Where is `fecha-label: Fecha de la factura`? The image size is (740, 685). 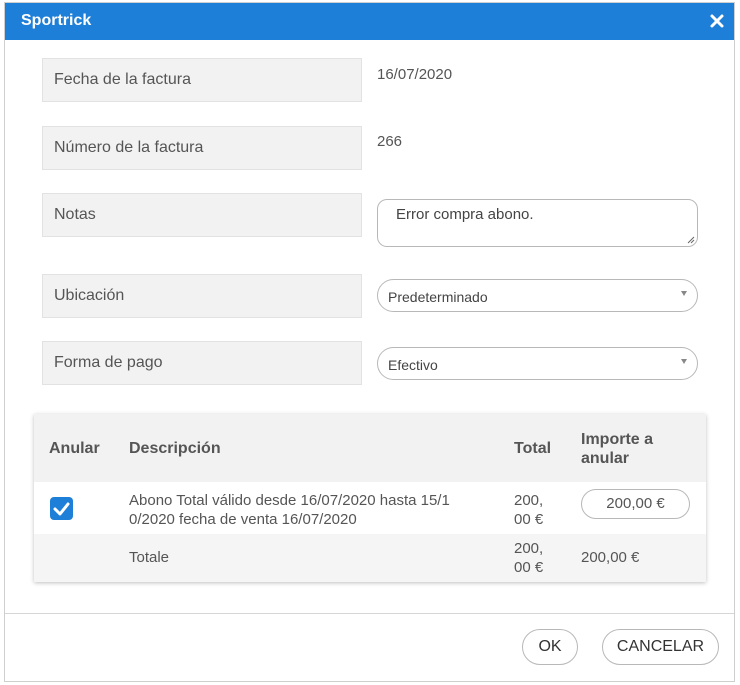
fecha-label: Fecha de la factura is located at coordinates (122, 79).